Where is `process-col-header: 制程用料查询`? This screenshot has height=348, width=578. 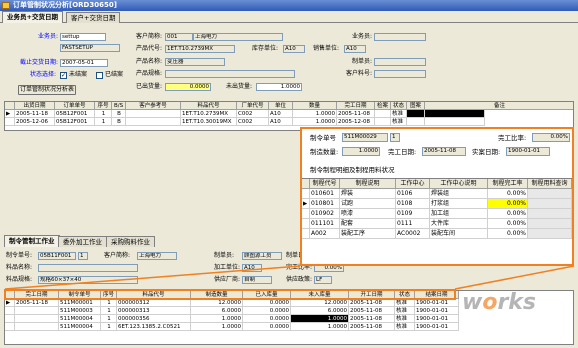 process-col-header: 制程用料查询 is located at coordinates (550, 184).